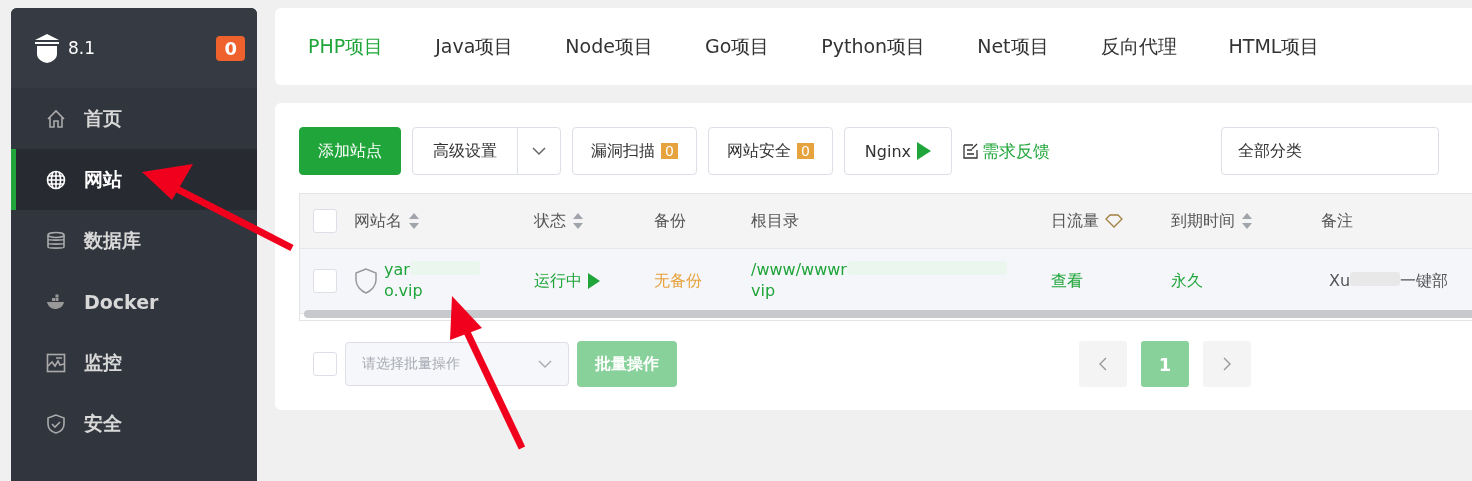  Describe the element at coordinates (47, 48) in the screenshot. I see `castle-icon` at that location.